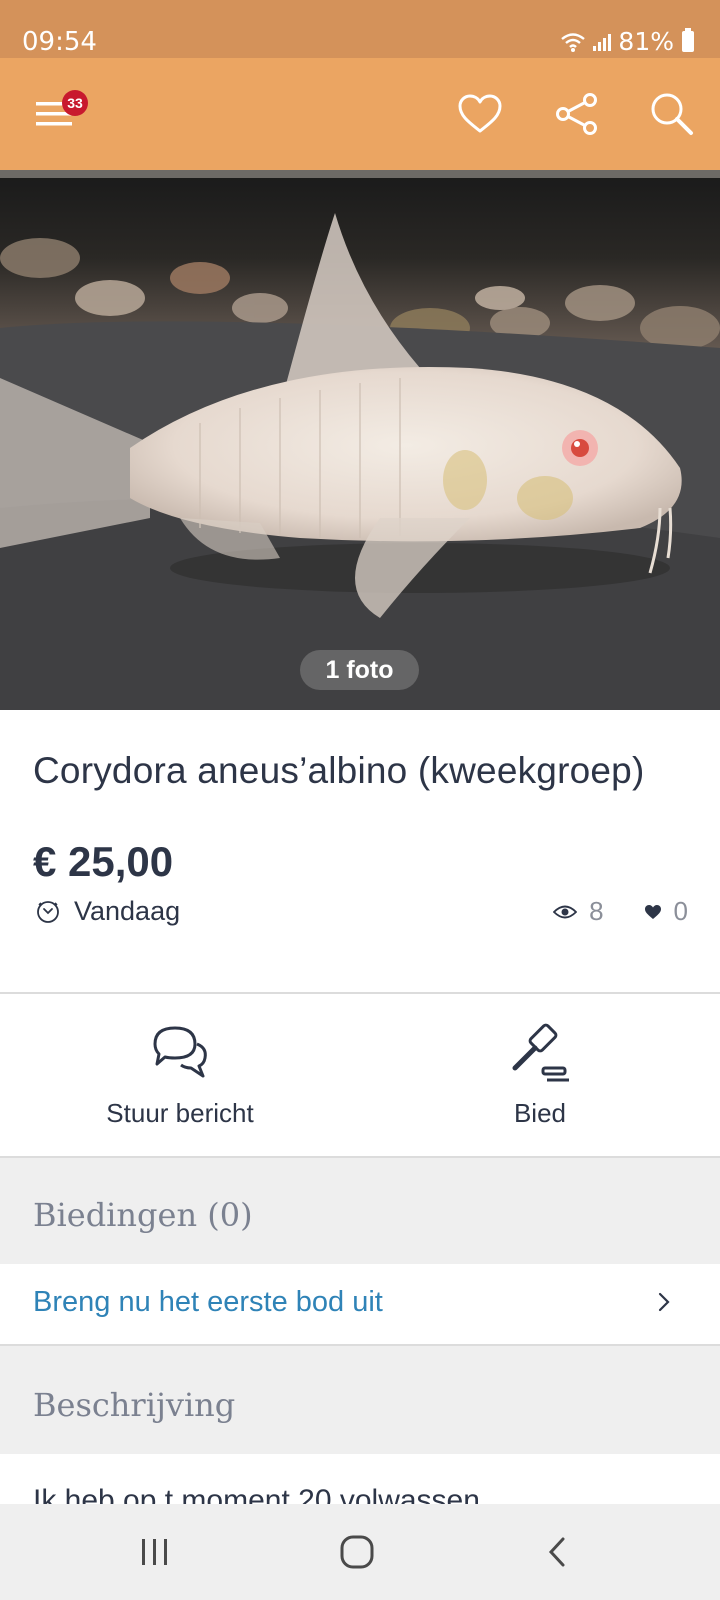 This screenshot has width=720, height=1600. Describe the element at coordinates (620, 911) in the screenshot. I see `listing-stats: 8 0` at that location.